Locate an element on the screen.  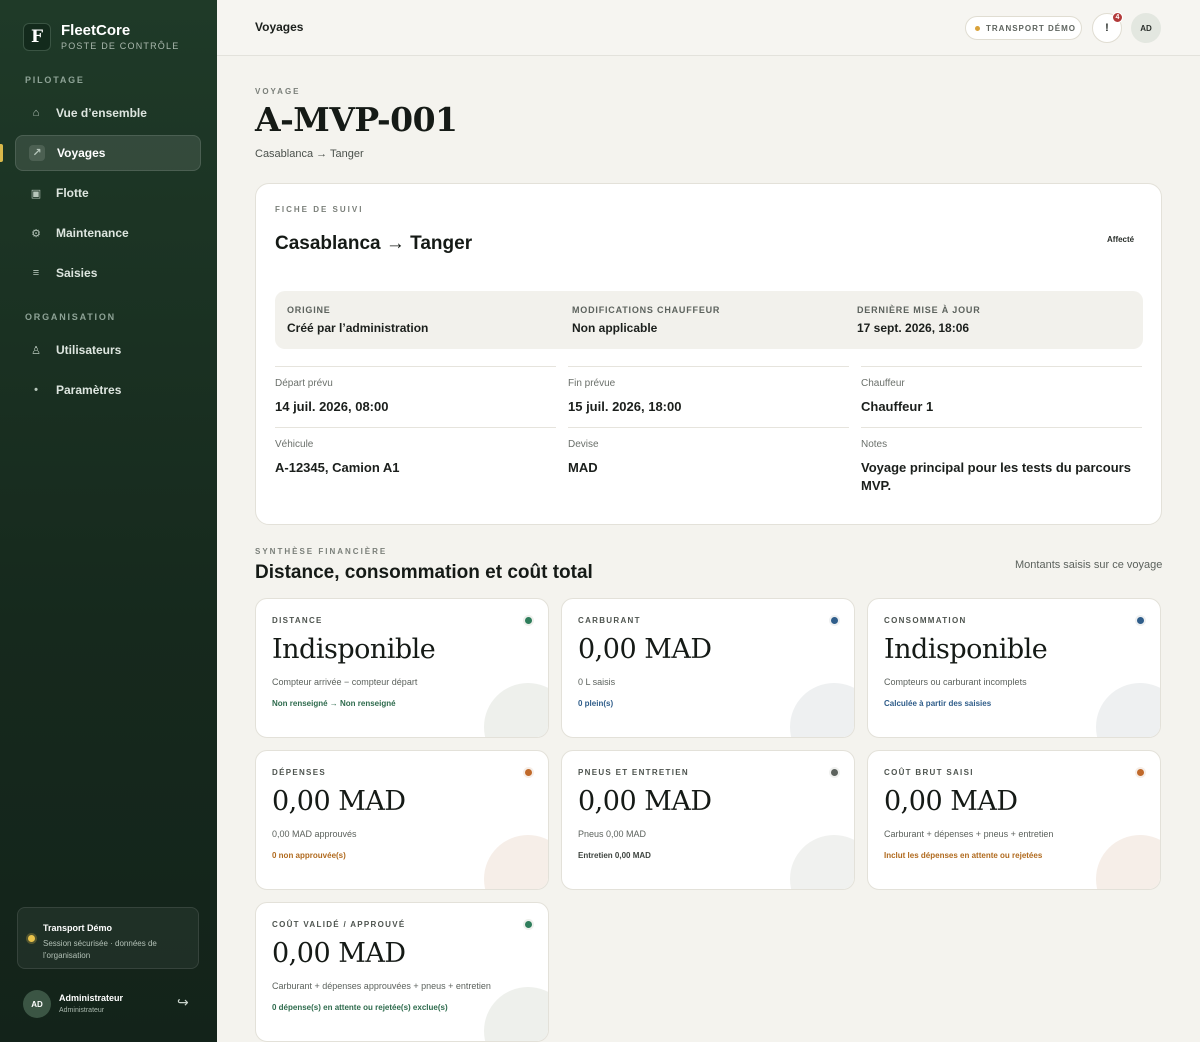
field-end: Fin prévue 15 juil. 2026, 18:00 is located at coordinates (708, 391).